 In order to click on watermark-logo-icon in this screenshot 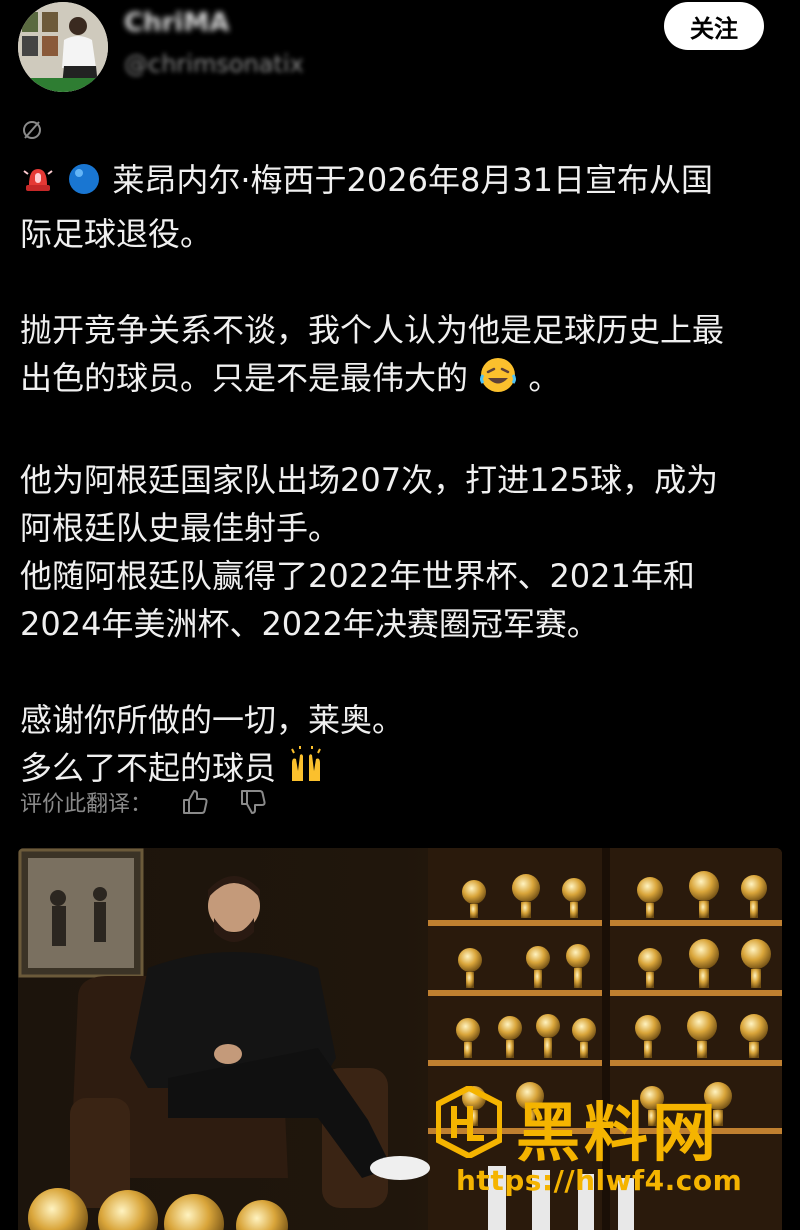, I will do `click(469, 1122)`.